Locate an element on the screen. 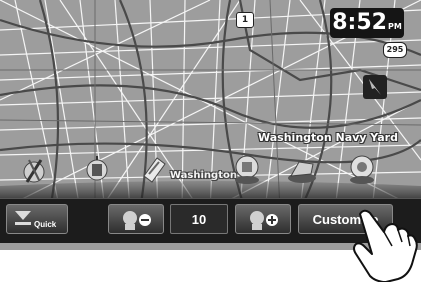 The width and height of the screenshot is (437, 284). atm-icon is located at coordinates (362, 169).